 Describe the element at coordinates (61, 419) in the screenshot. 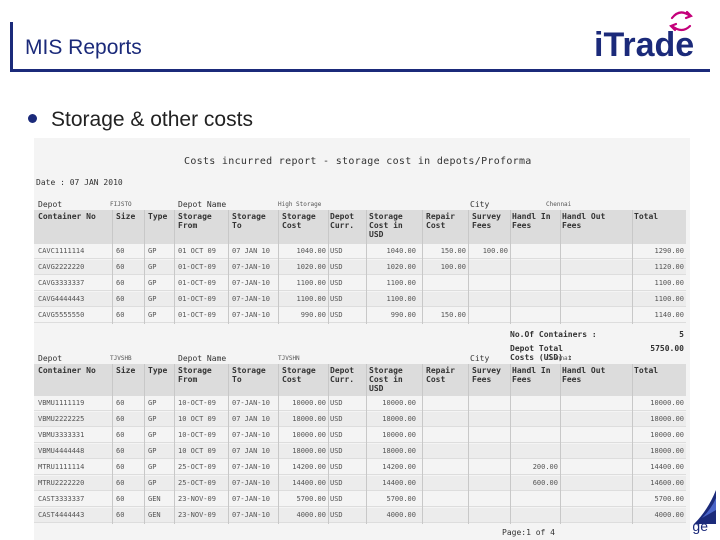

I see `table-cell: VBMU2222225` at that location.